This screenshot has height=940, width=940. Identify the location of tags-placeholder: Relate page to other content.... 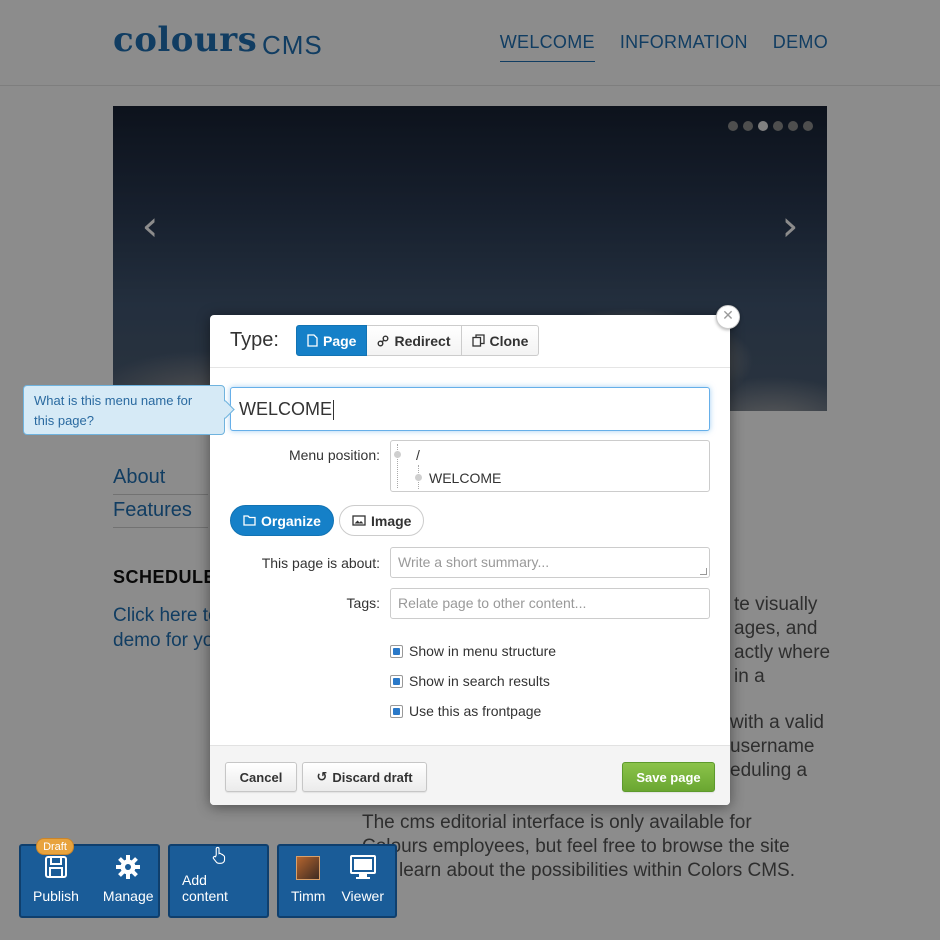
(492, 603).